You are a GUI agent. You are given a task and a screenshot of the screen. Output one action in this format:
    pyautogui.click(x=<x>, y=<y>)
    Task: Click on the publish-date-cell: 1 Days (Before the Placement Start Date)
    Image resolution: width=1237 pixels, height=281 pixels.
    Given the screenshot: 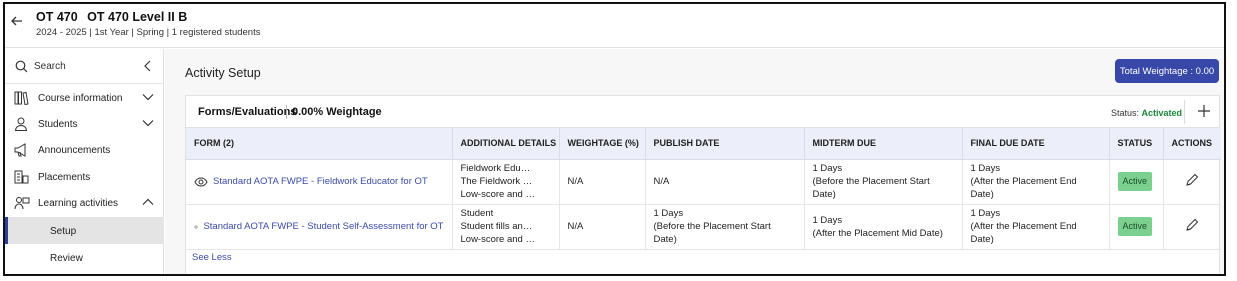 What is the action you would take?
    pyautogui.click(x=725, y=227)
    